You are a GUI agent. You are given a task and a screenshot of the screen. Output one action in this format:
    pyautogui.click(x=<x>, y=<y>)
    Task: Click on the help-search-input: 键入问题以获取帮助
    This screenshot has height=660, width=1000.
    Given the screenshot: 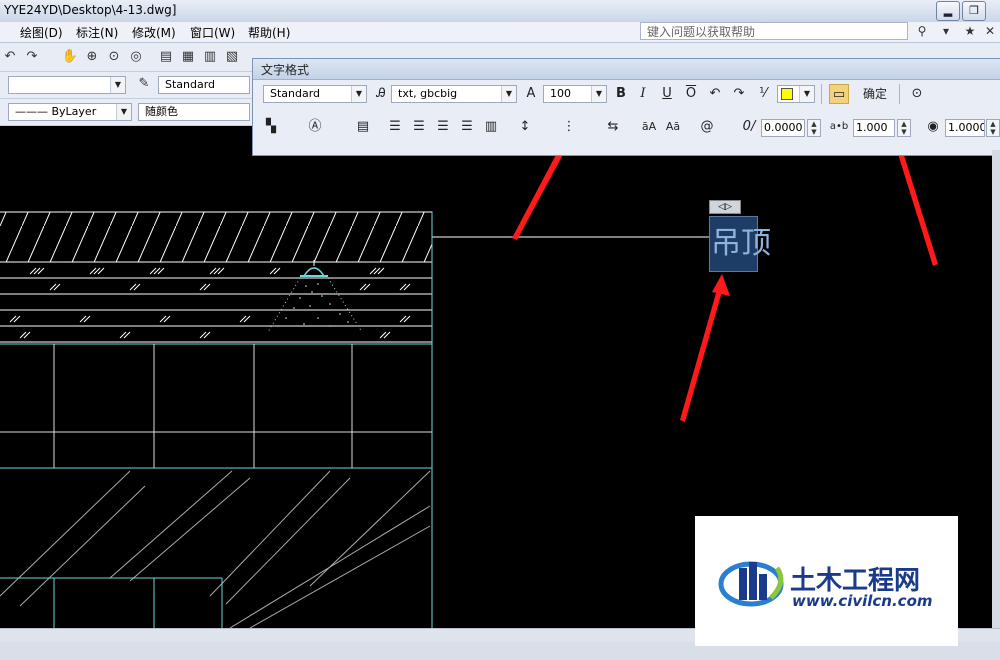 What is the action you would take?
    pyautogui.click(x=774, y=31)
    